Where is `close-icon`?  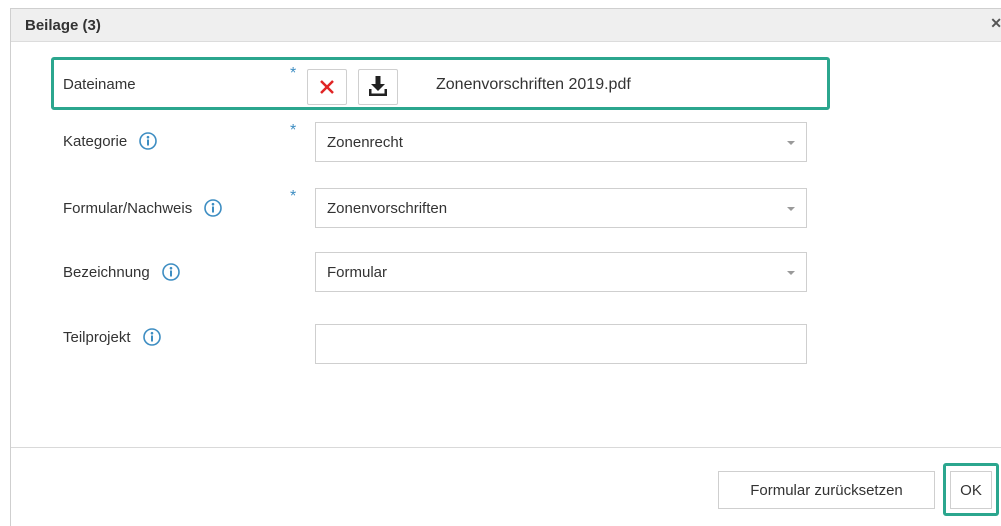 close-icon is located at coordinates (327, 87).